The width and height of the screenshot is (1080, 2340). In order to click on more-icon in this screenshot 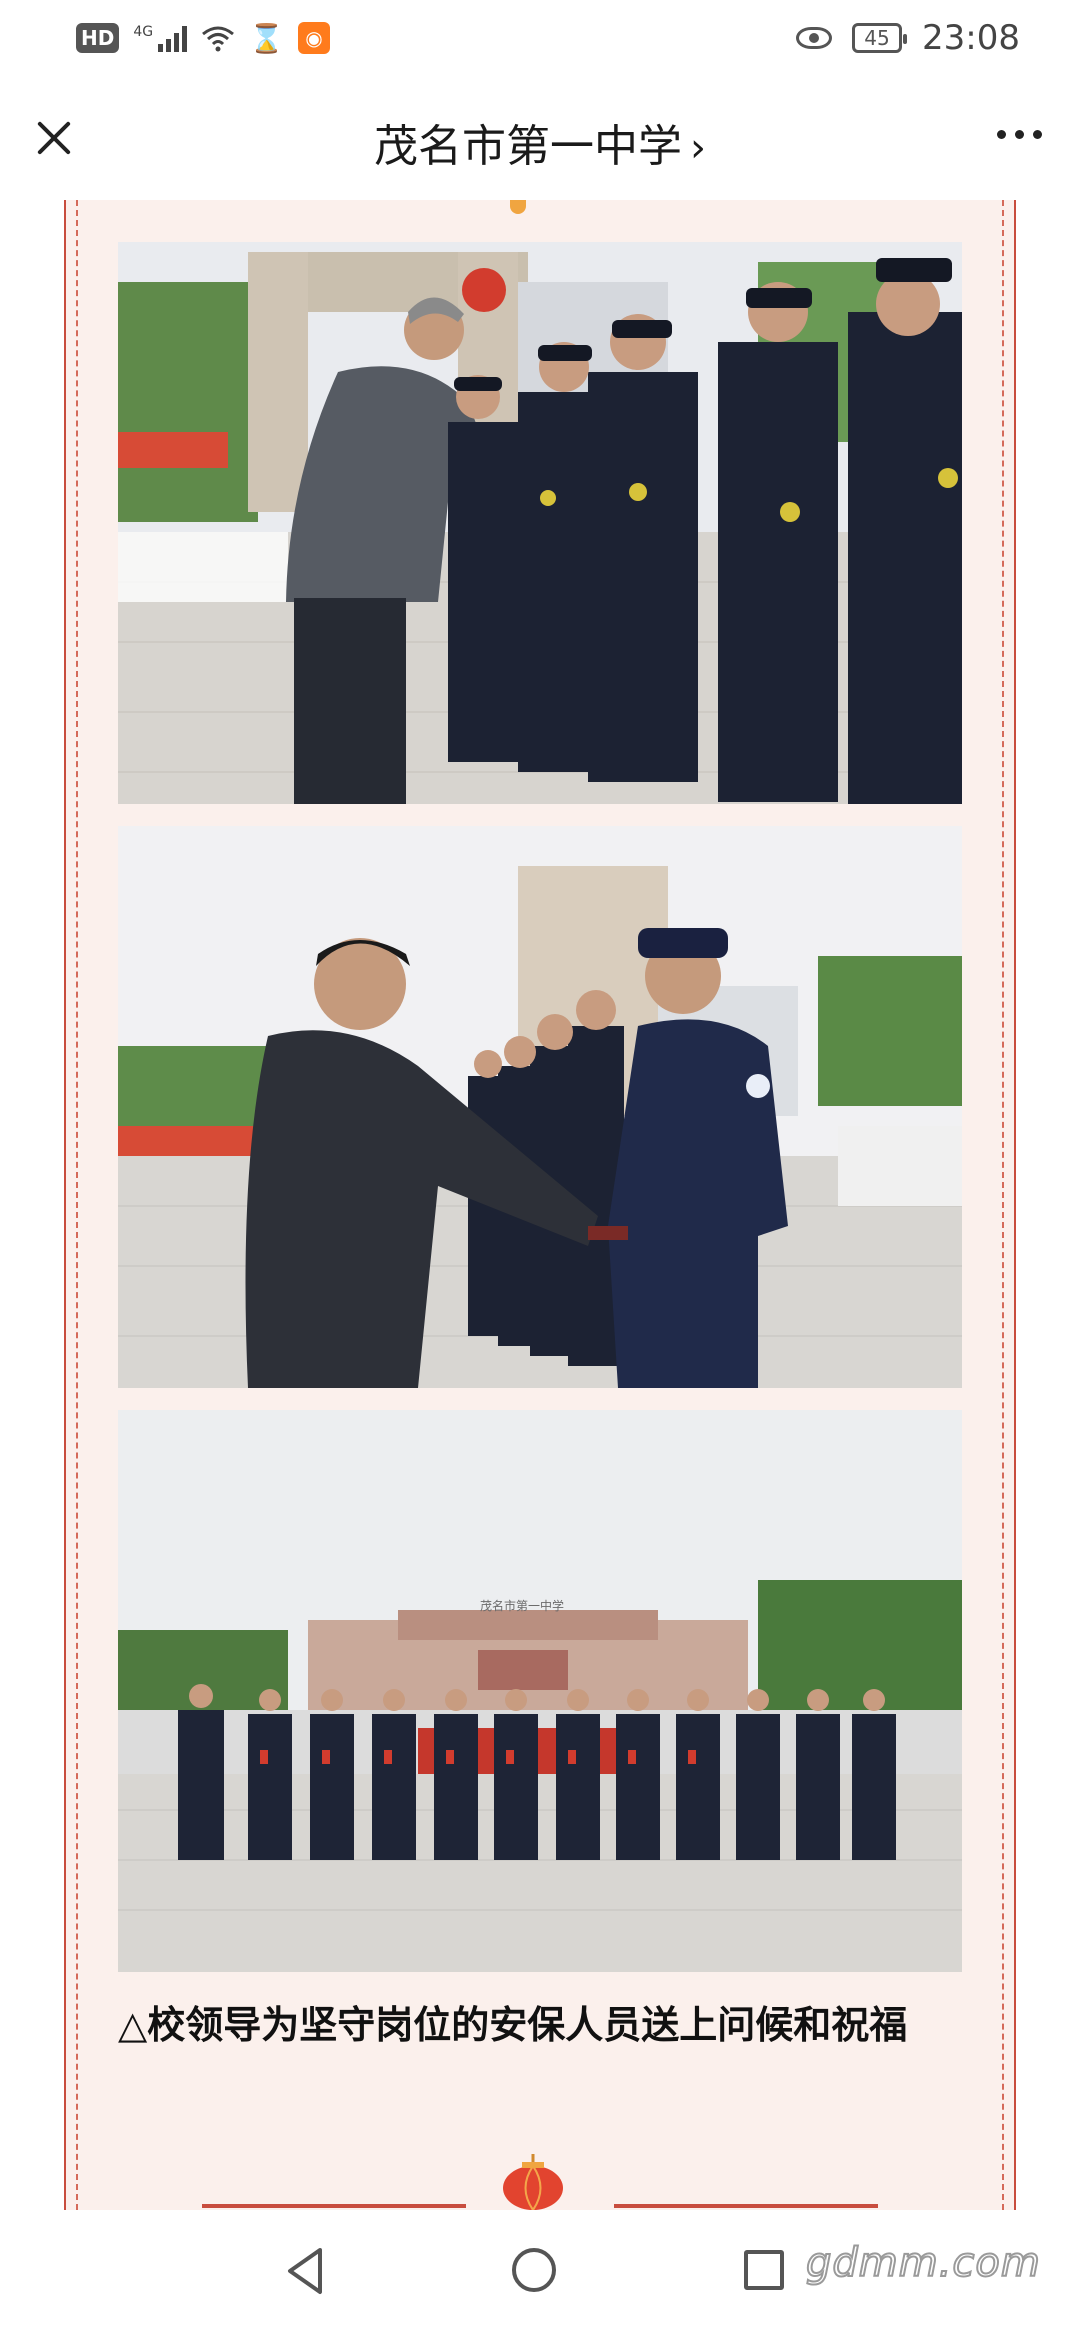, I will do `click(1019, 134)`.